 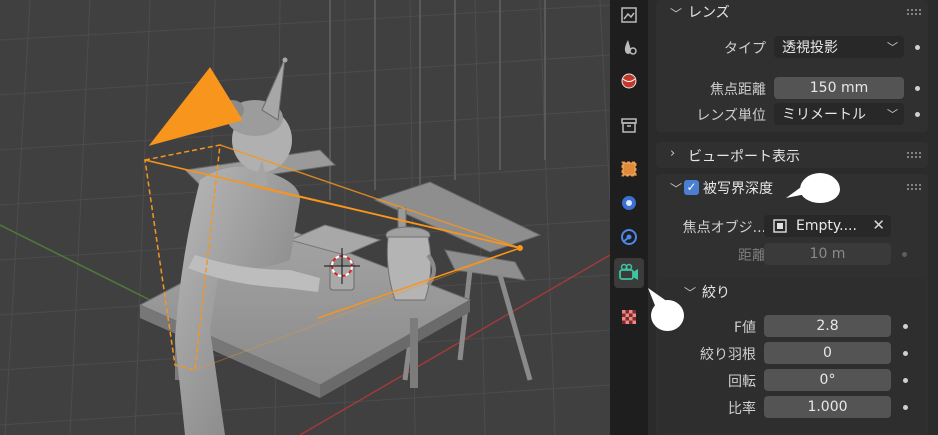 What do you see at coordinates (629, 203) in the screenshot?
I see `modifier-tab-icon` at bounding box center [629, 203].